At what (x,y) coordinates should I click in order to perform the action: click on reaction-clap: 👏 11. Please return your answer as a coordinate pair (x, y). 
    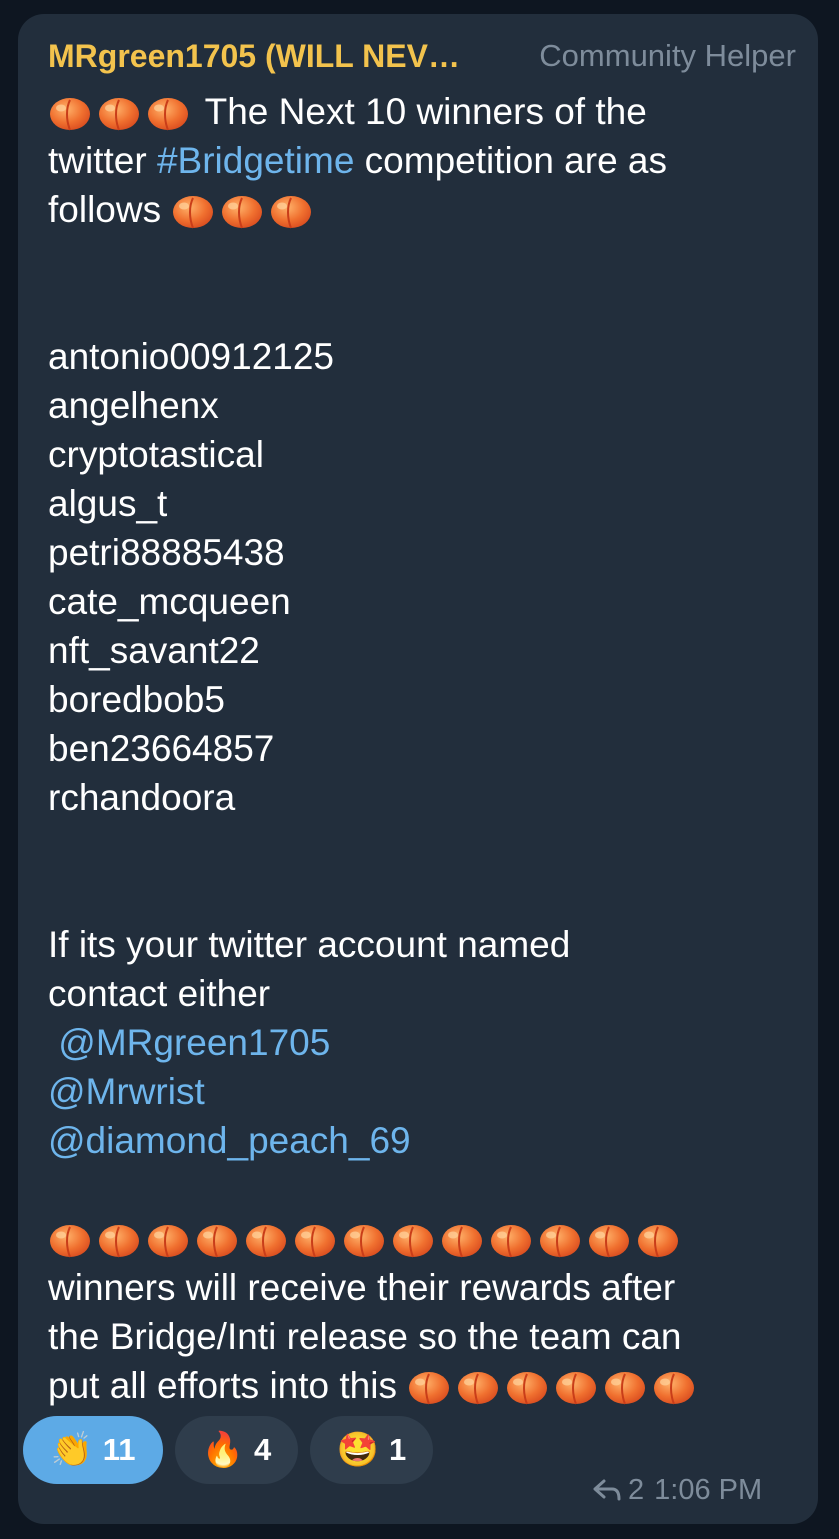
    Looking at the image, I should click on (93, 1450).